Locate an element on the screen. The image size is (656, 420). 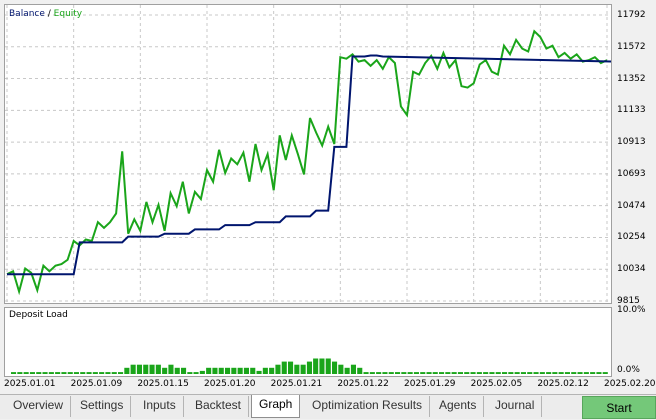
price-tick-label: 10693 is located at coordinates (631, 173).